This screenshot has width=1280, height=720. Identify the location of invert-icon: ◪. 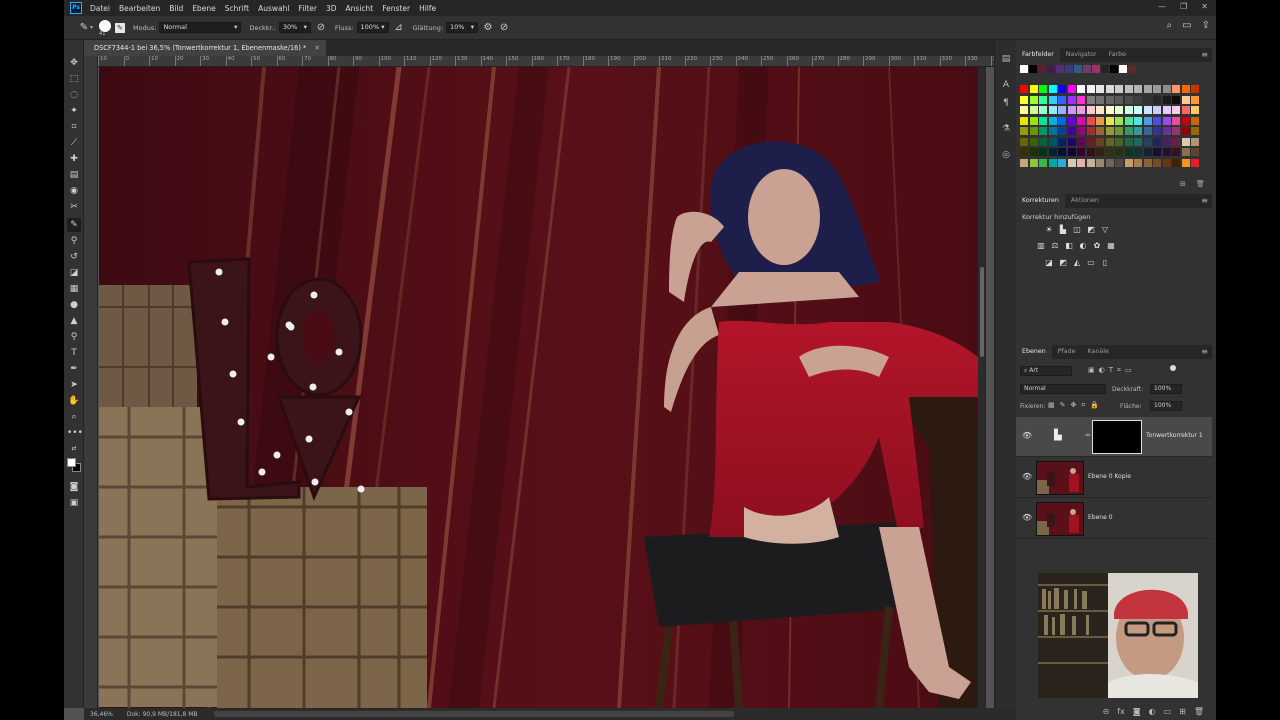
(1049, 263).